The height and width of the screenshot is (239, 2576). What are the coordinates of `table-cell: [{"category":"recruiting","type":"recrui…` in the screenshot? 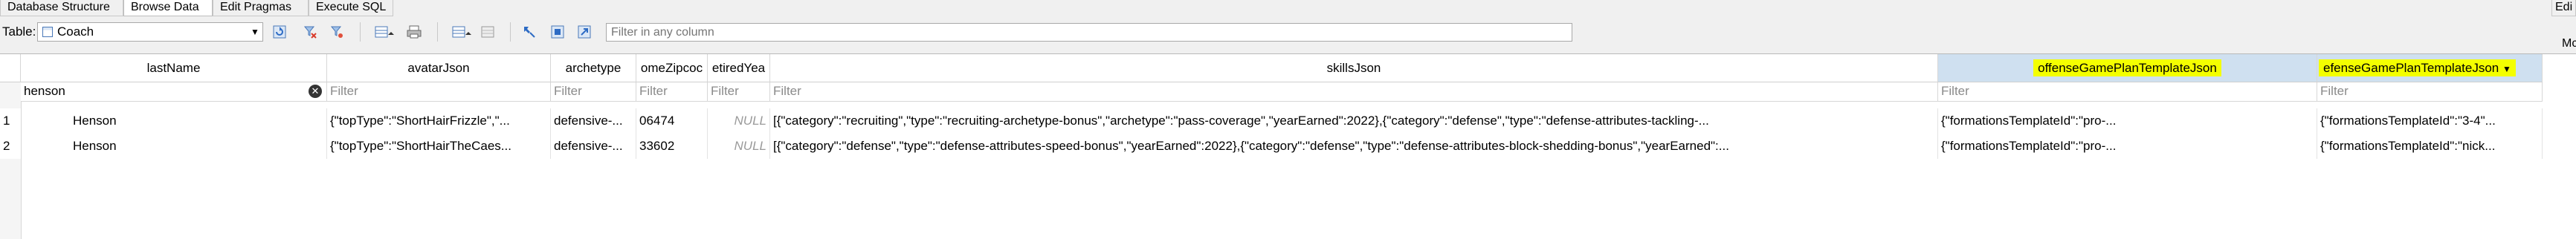 It's located at (1354, 121).